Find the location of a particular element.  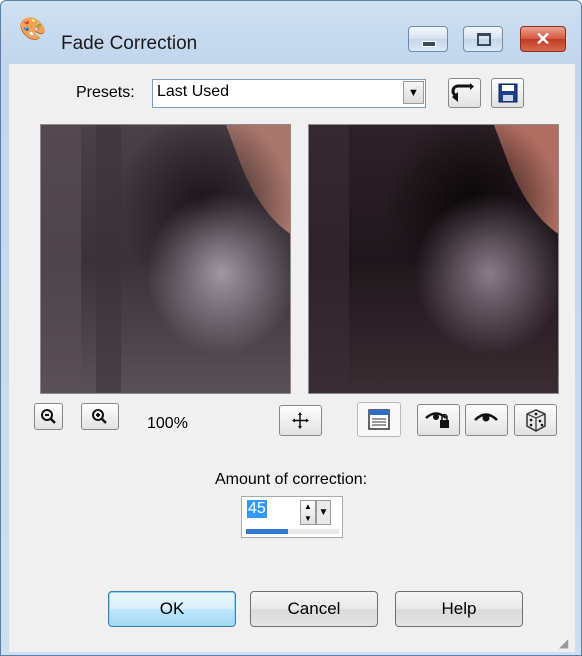

reset-arrow-icon is located at coordinates (462, 92).